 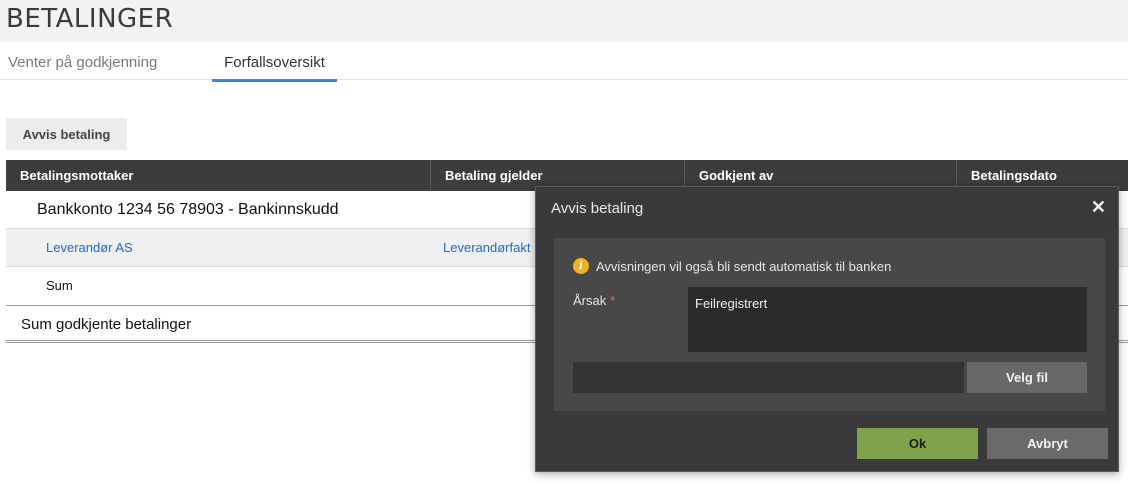 What do you see at coordinates (613, 300) in the screenshot?
I see `required-marker: *` at bounding box center [613, 300].